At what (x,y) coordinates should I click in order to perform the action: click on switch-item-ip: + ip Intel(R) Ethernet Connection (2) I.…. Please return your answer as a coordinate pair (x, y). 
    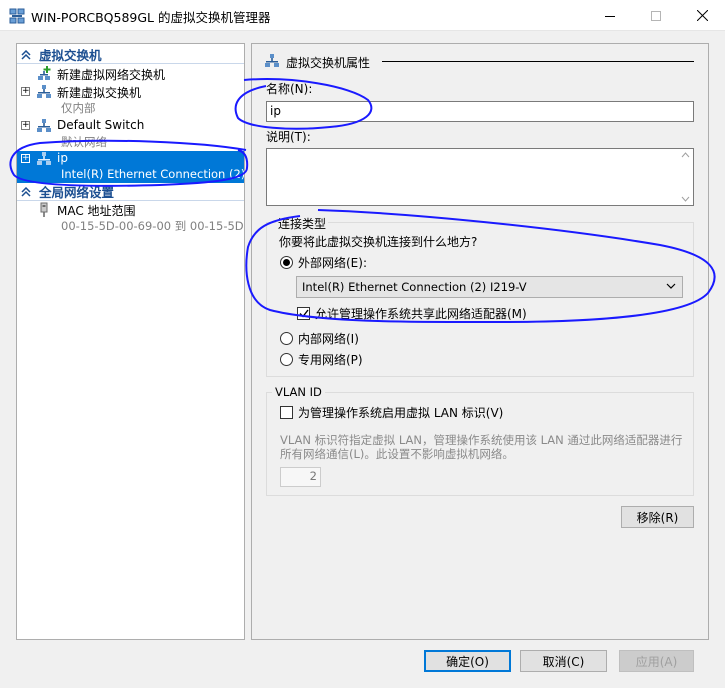
    Looking at the image, I should click on (130, 167).